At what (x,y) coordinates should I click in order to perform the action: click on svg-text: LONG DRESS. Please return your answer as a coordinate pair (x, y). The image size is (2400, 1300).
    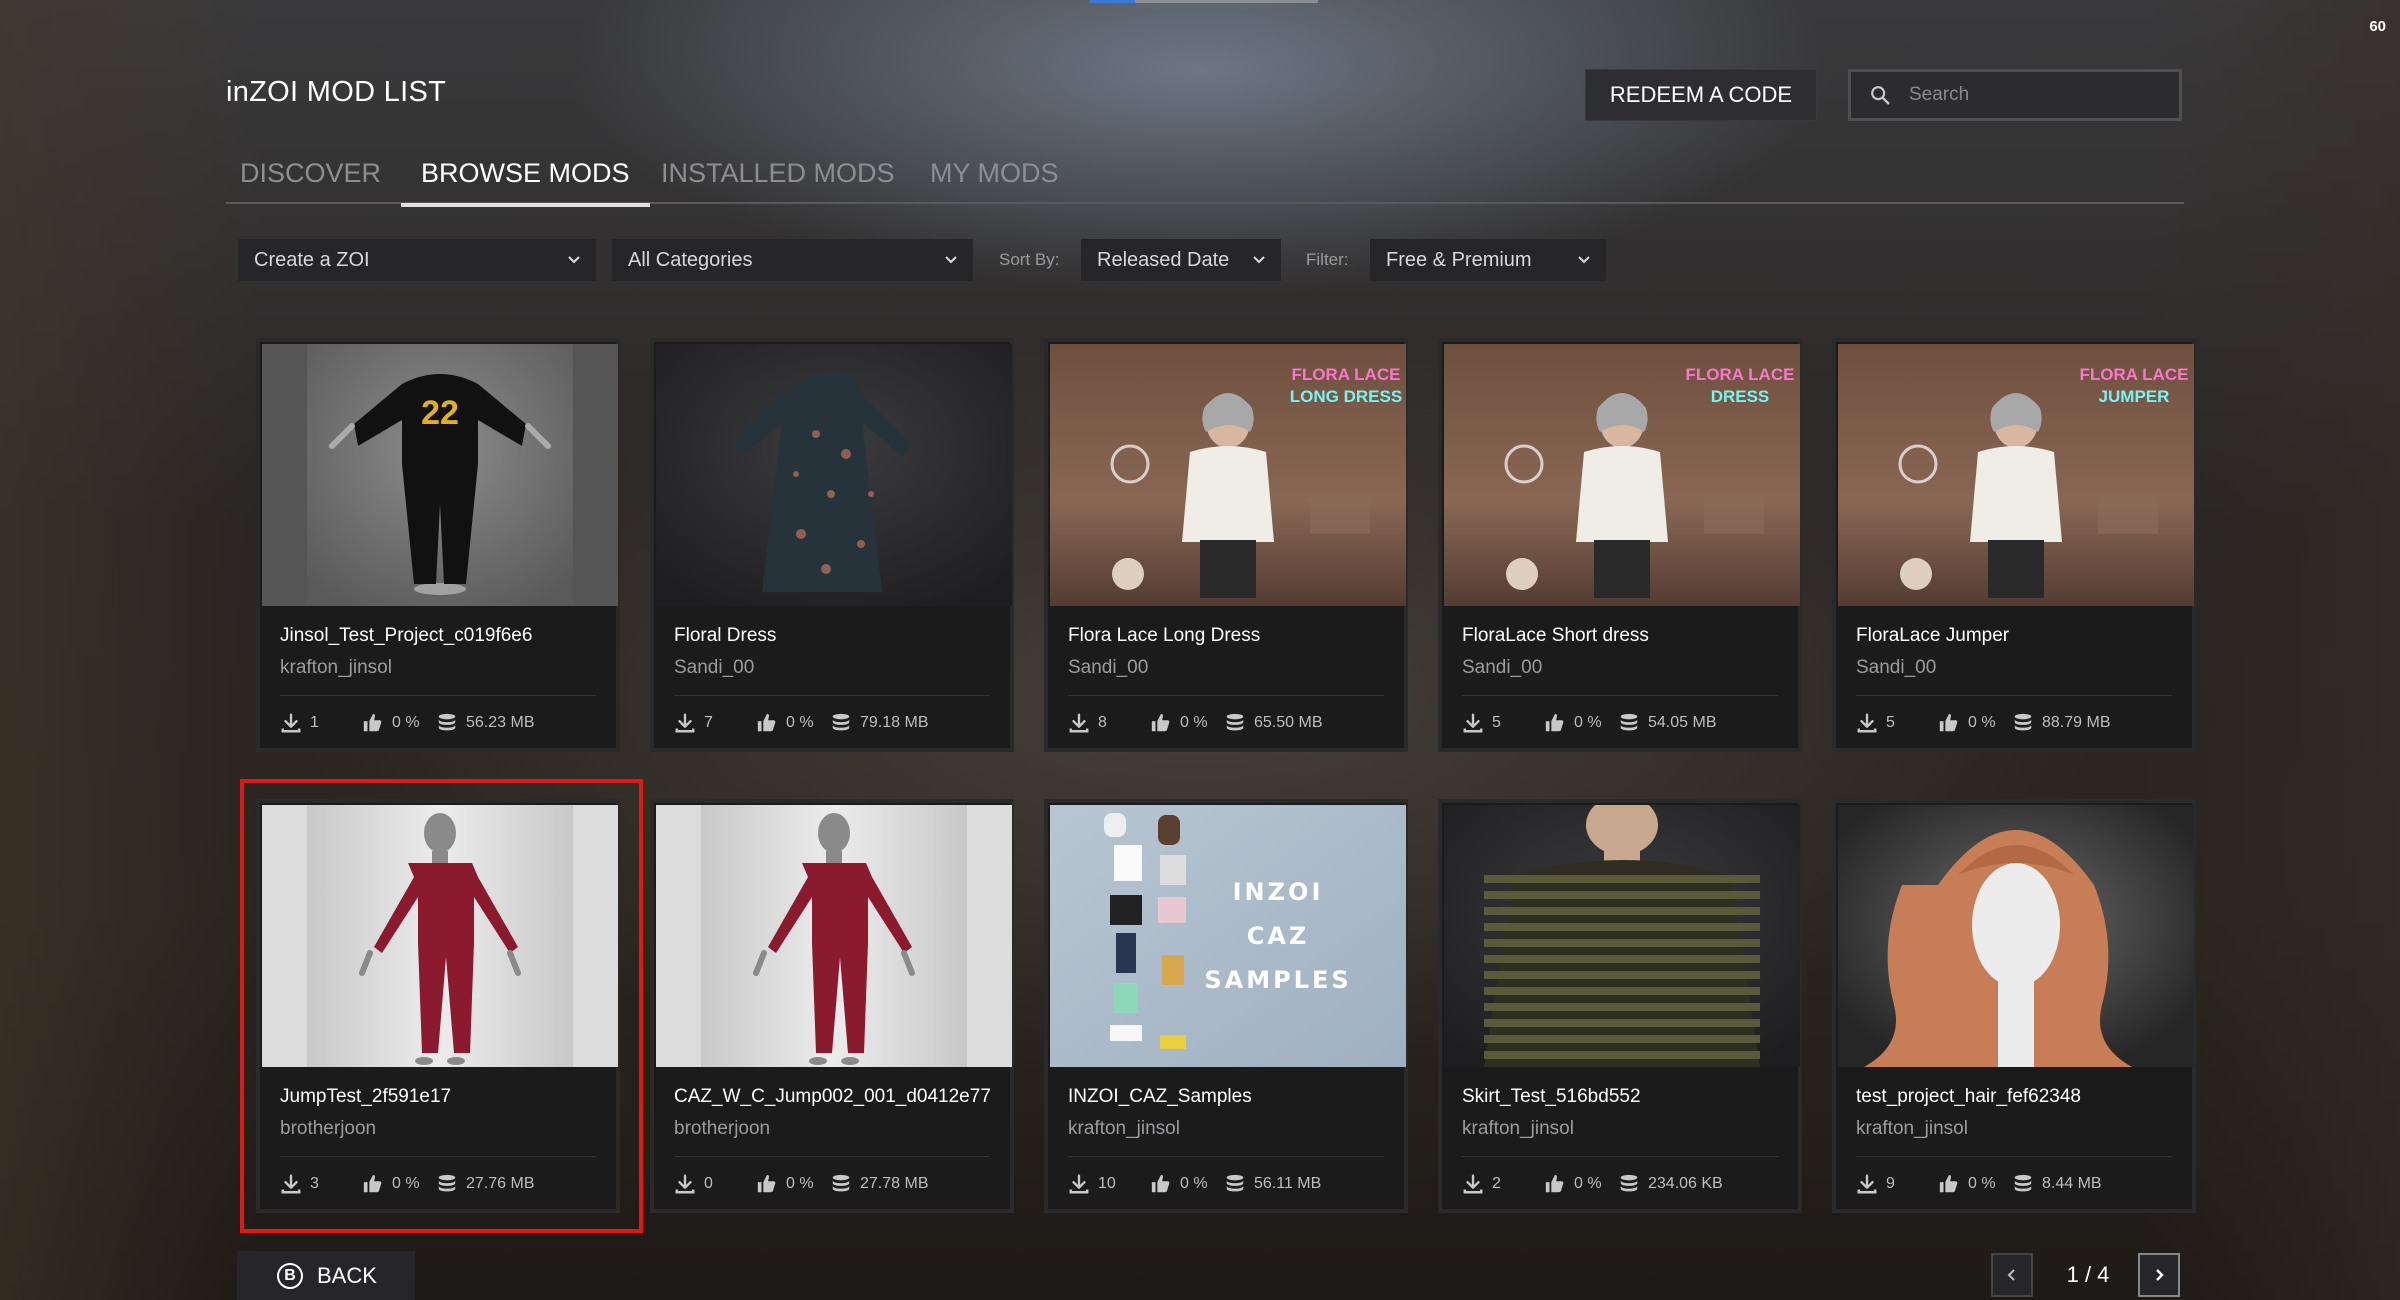
    Looking at the image, I should click on (1346, 396).